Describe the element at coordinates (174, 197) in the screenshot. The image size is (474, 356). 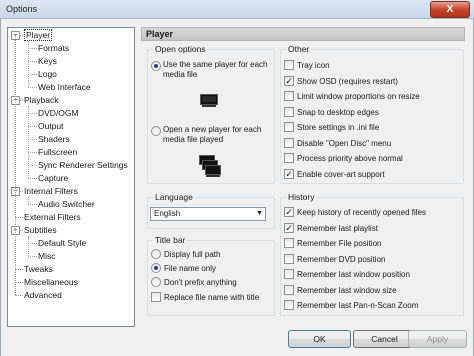
I see `language-title: Language` at that location.